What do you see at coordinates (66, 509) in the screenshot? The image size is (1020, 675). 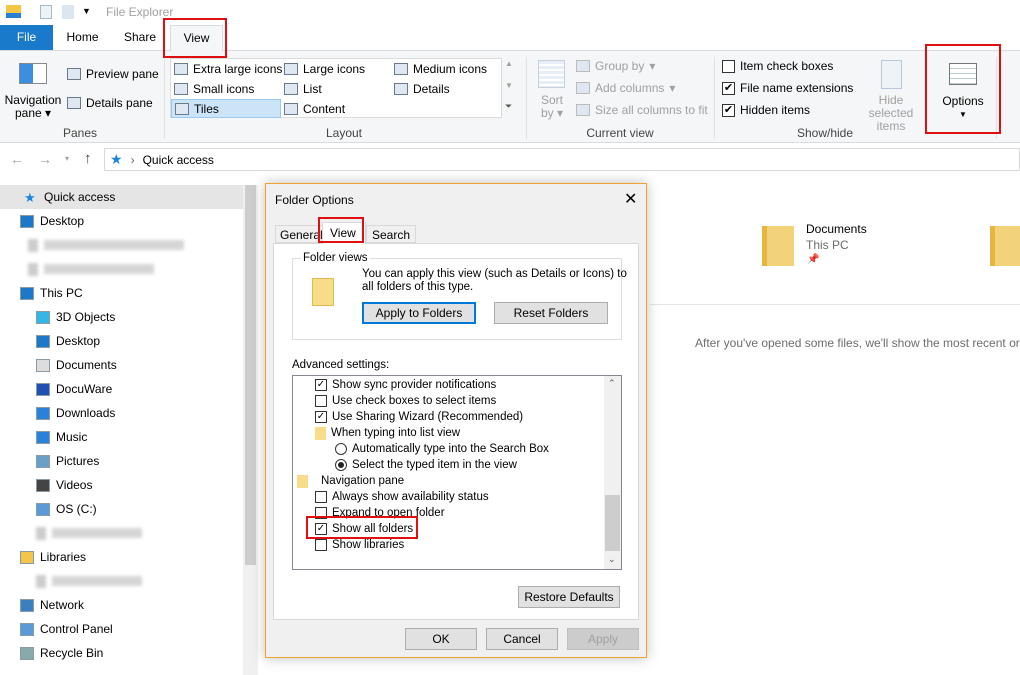 I see `sidebar-item-os-c: OS (C:)` at bounding box center [66, 509].